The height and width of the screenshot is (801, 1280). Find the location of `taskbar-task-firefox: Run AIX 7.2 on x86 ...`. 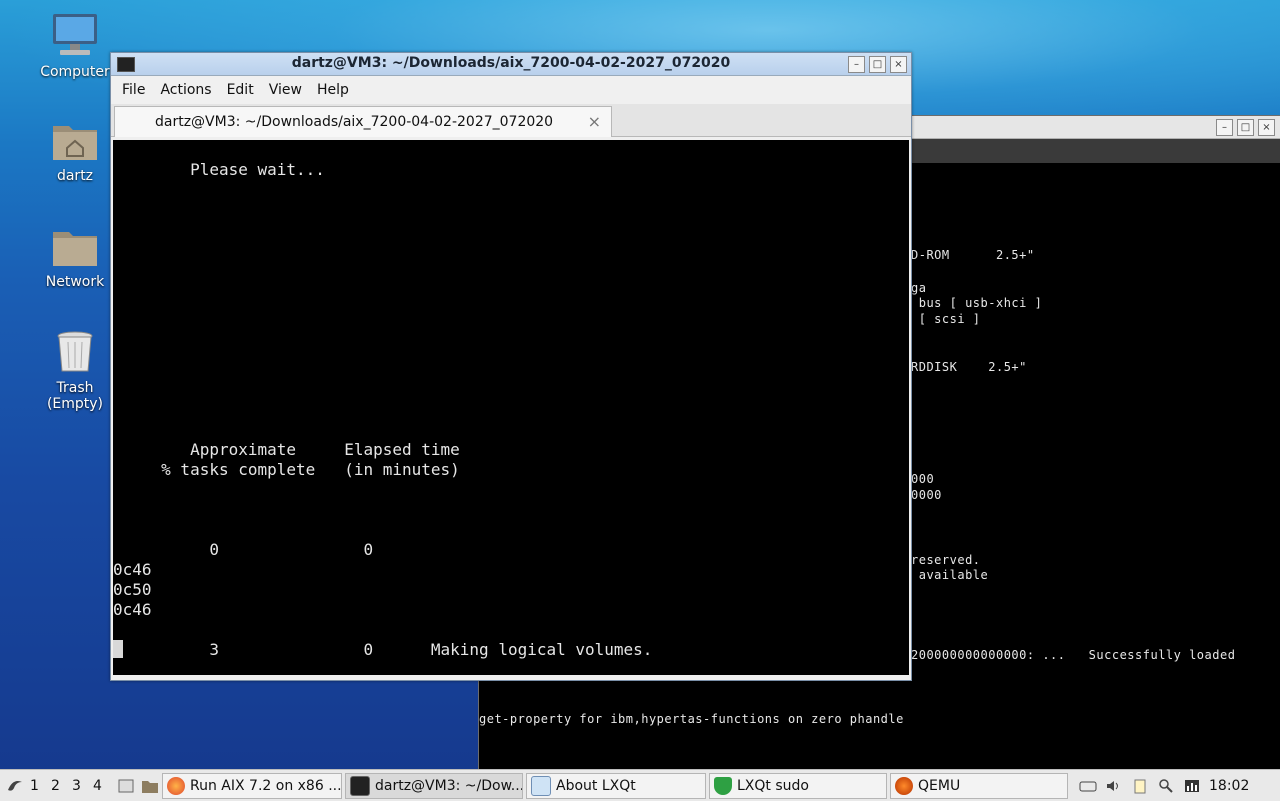

taskbar-task-firefox: Run AIX 7.2 on x86 ... is located at coordinates (252, 785).